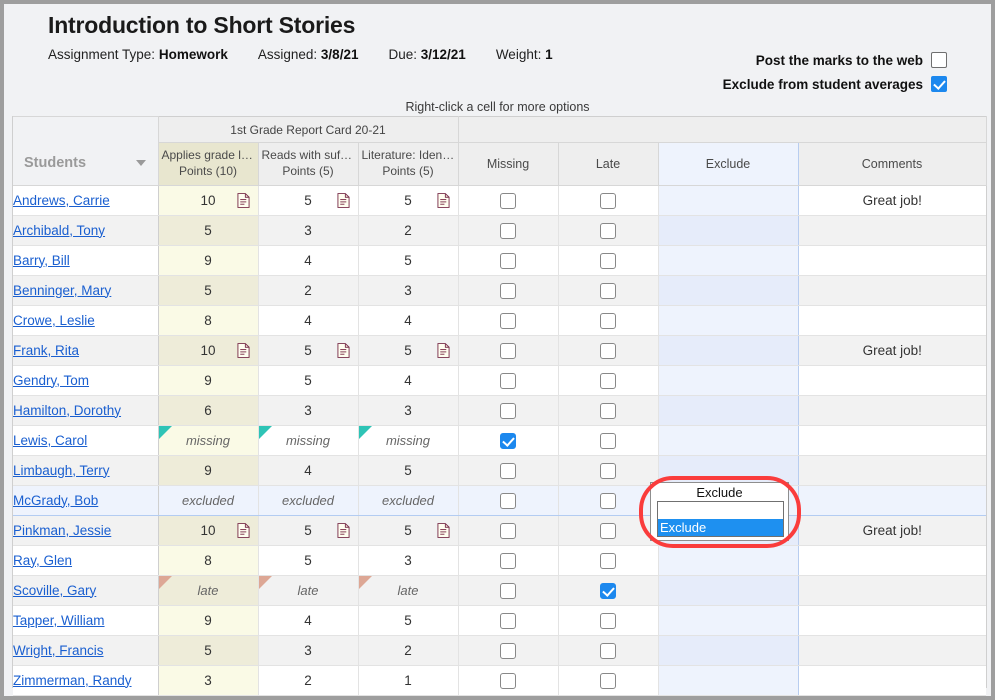 The image size is (995, 700). Describe the element at coordinates (728, 164) in the screenshot. I see `column-header-exclude: Exclude` at that location.